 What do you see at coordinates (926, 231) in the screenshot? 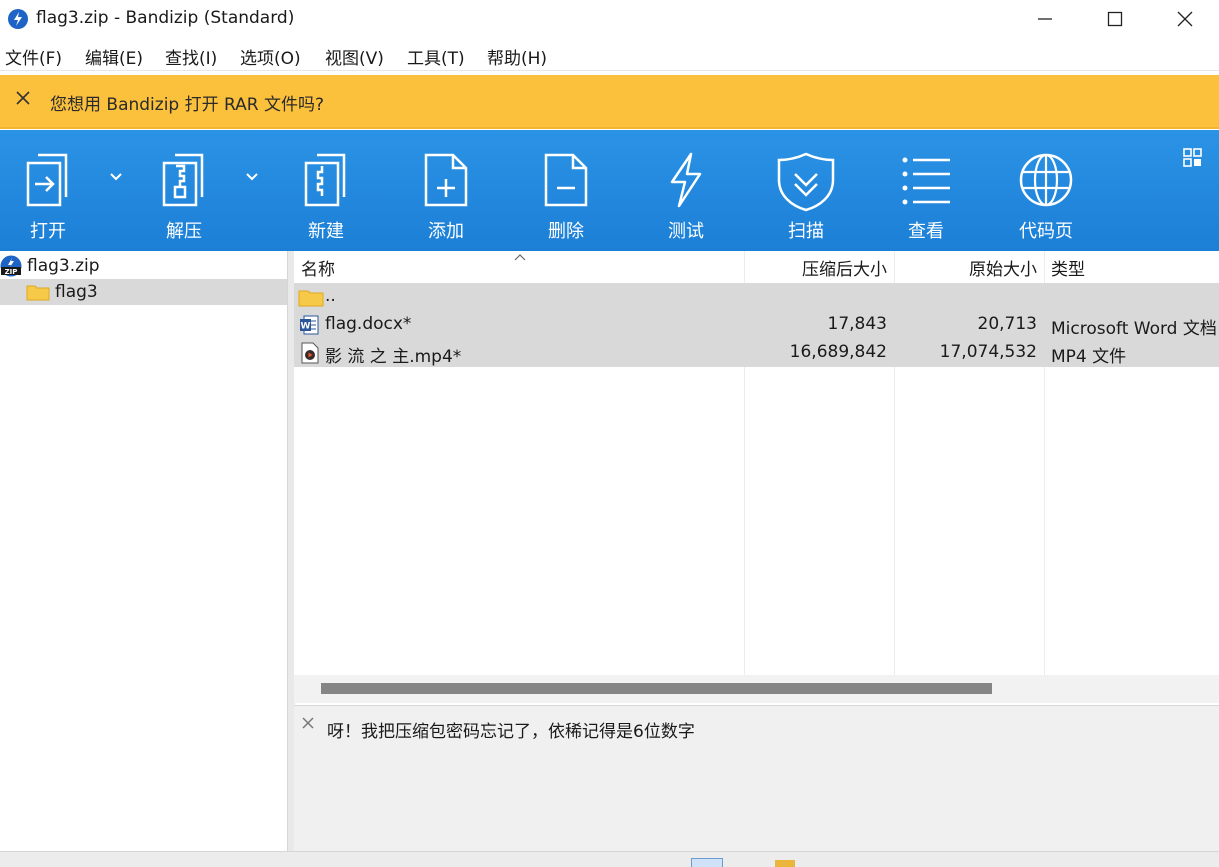
I see `view-label: 查看` at bounding box center [926, 231].